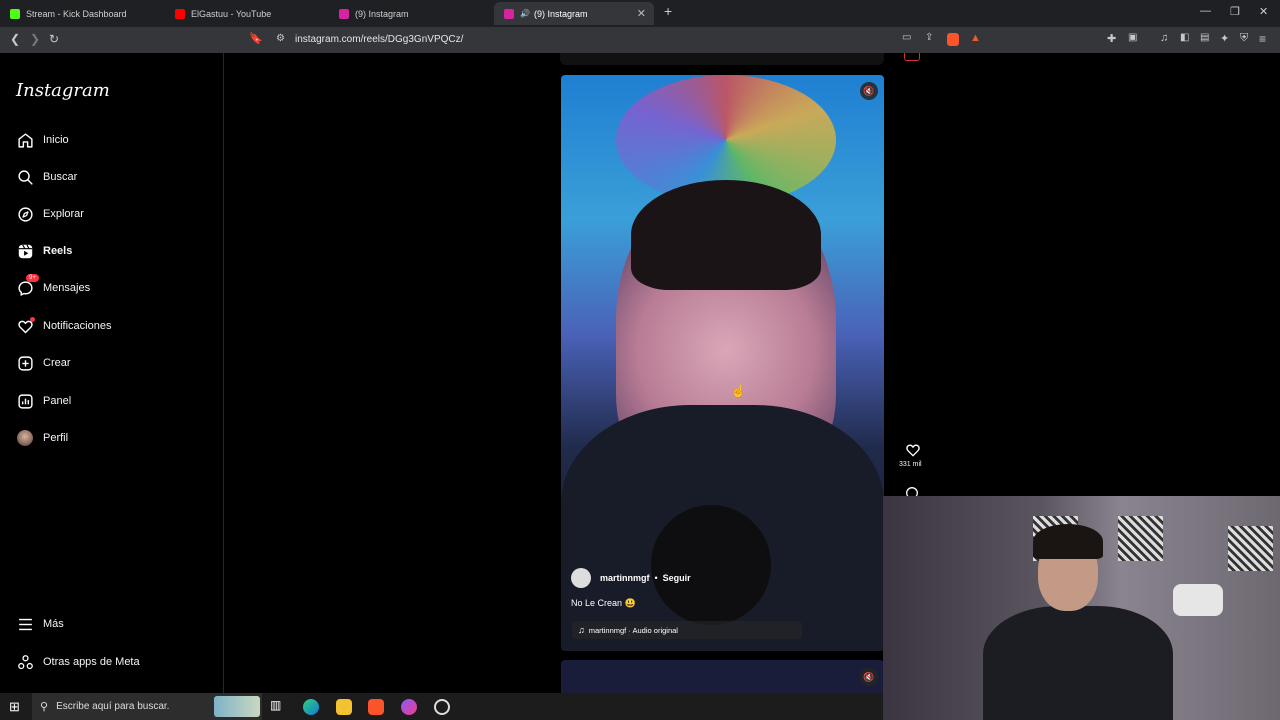 The image size is (1280, 720). I want to click on address-bar: instagram.com/reels/DGg3GnVPQCz/, so click(379, 39).